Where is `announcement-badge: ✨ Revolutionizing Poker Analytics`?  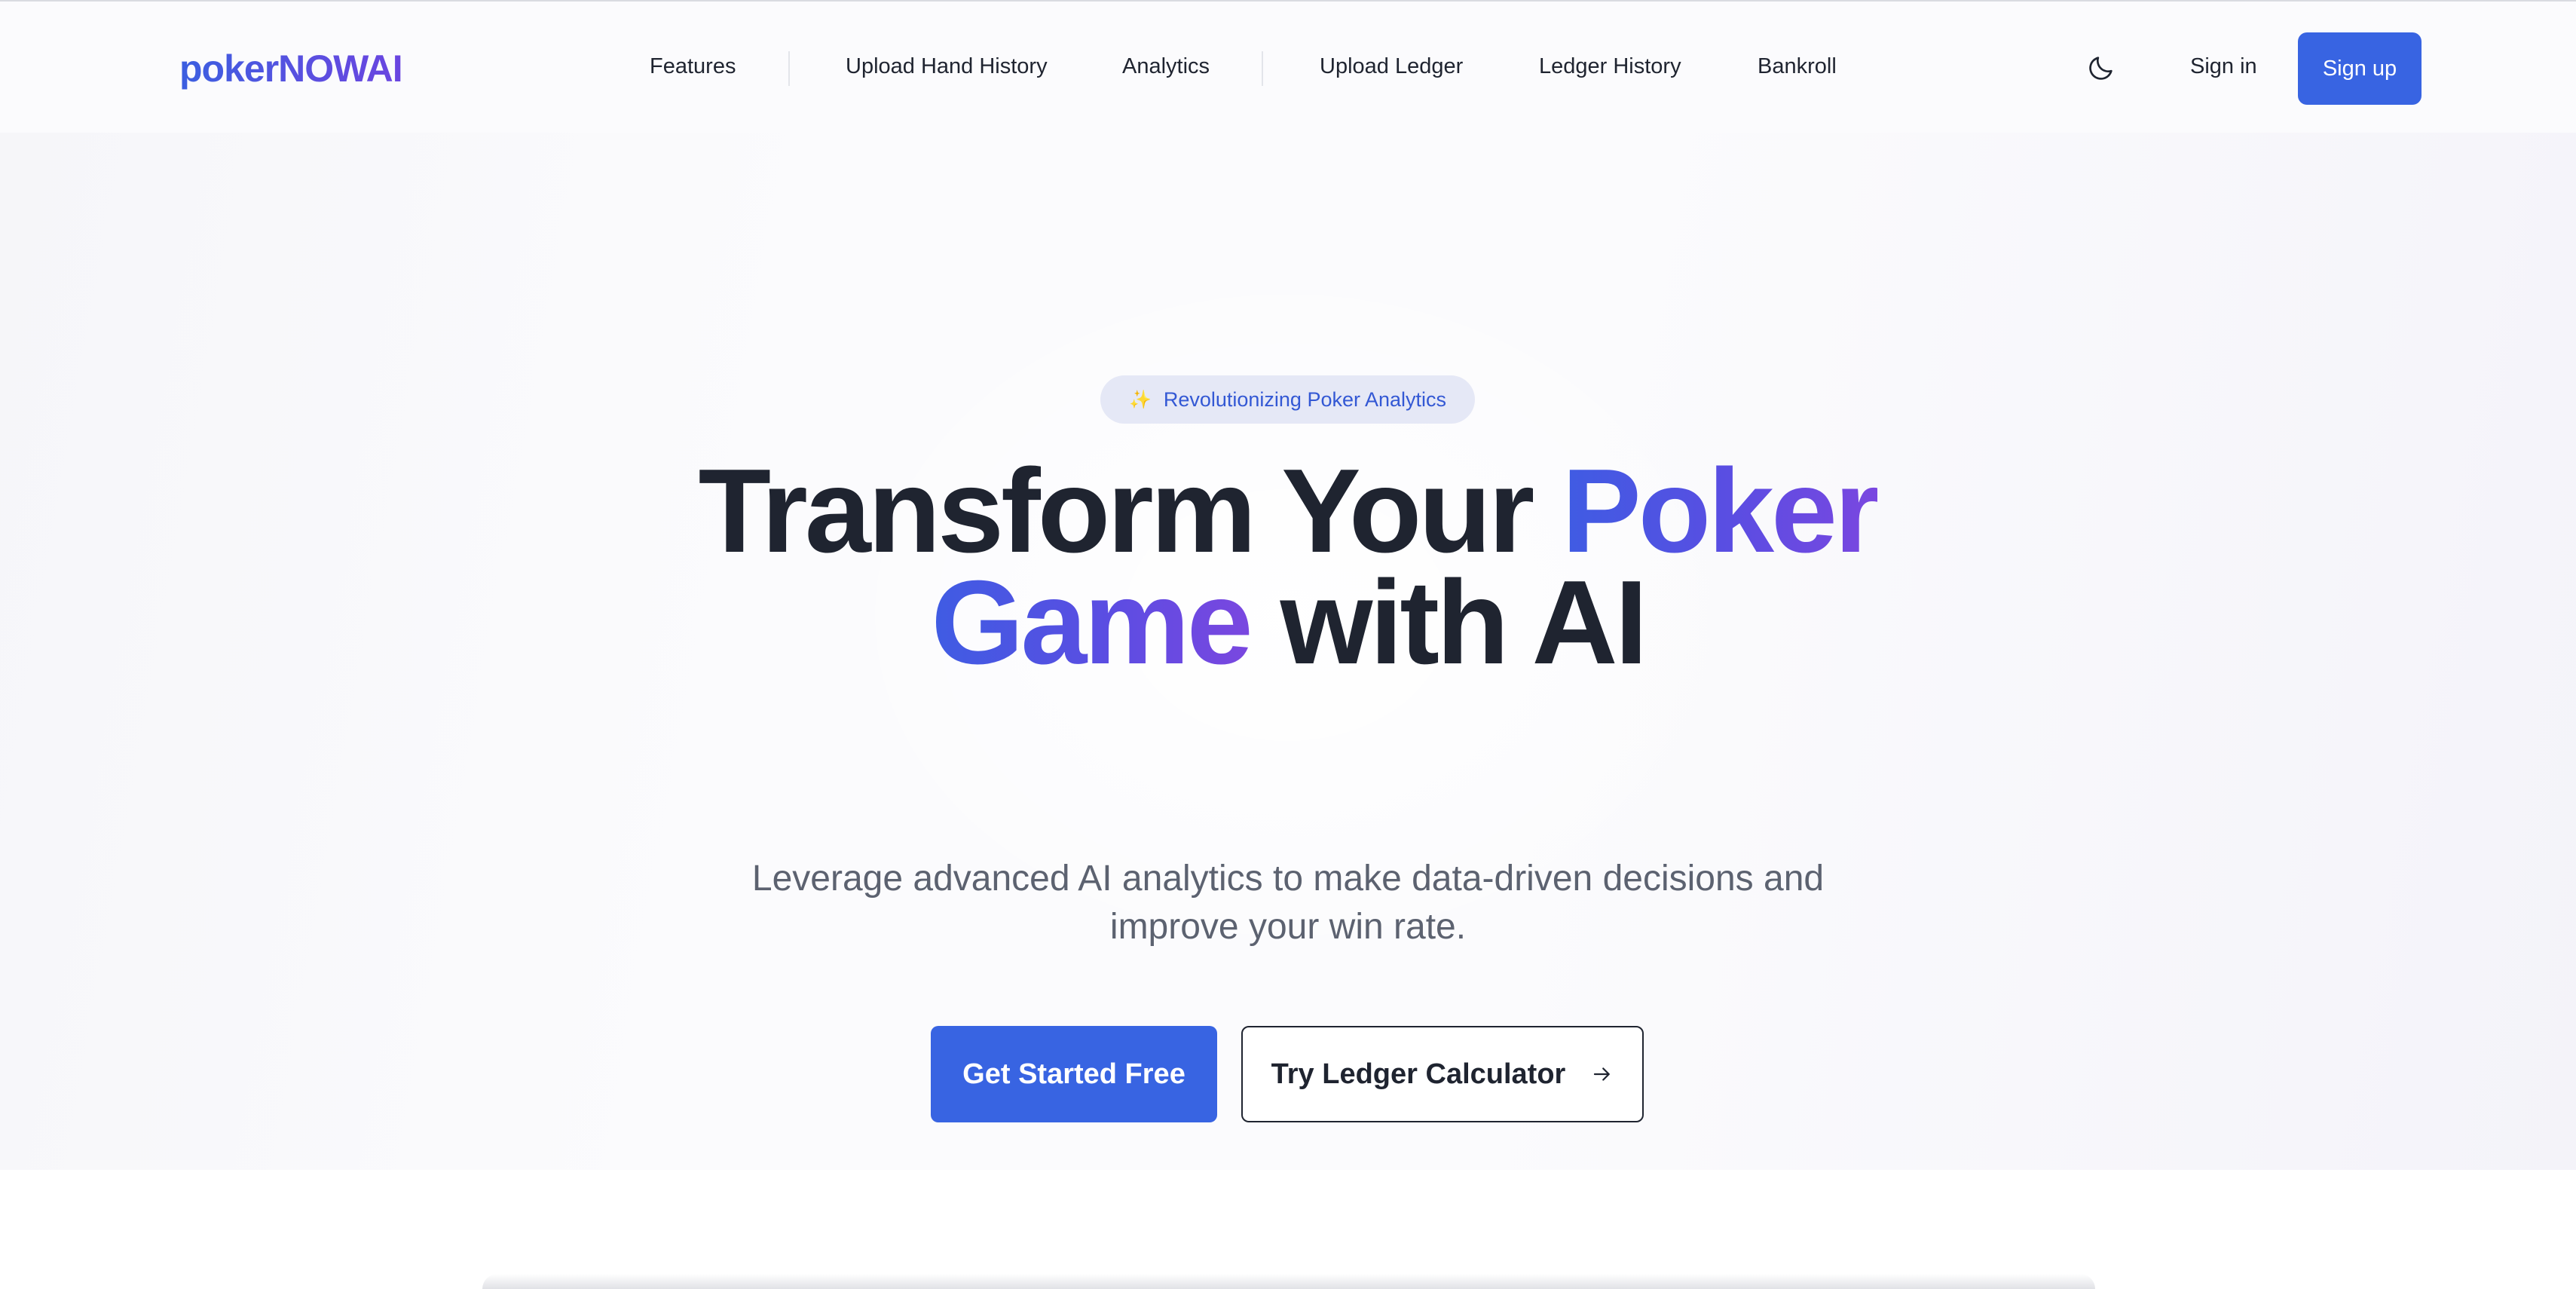 announcement-badge: ✨ Revolutionizing Poker Analytics is located at coordinates (1287, 399).